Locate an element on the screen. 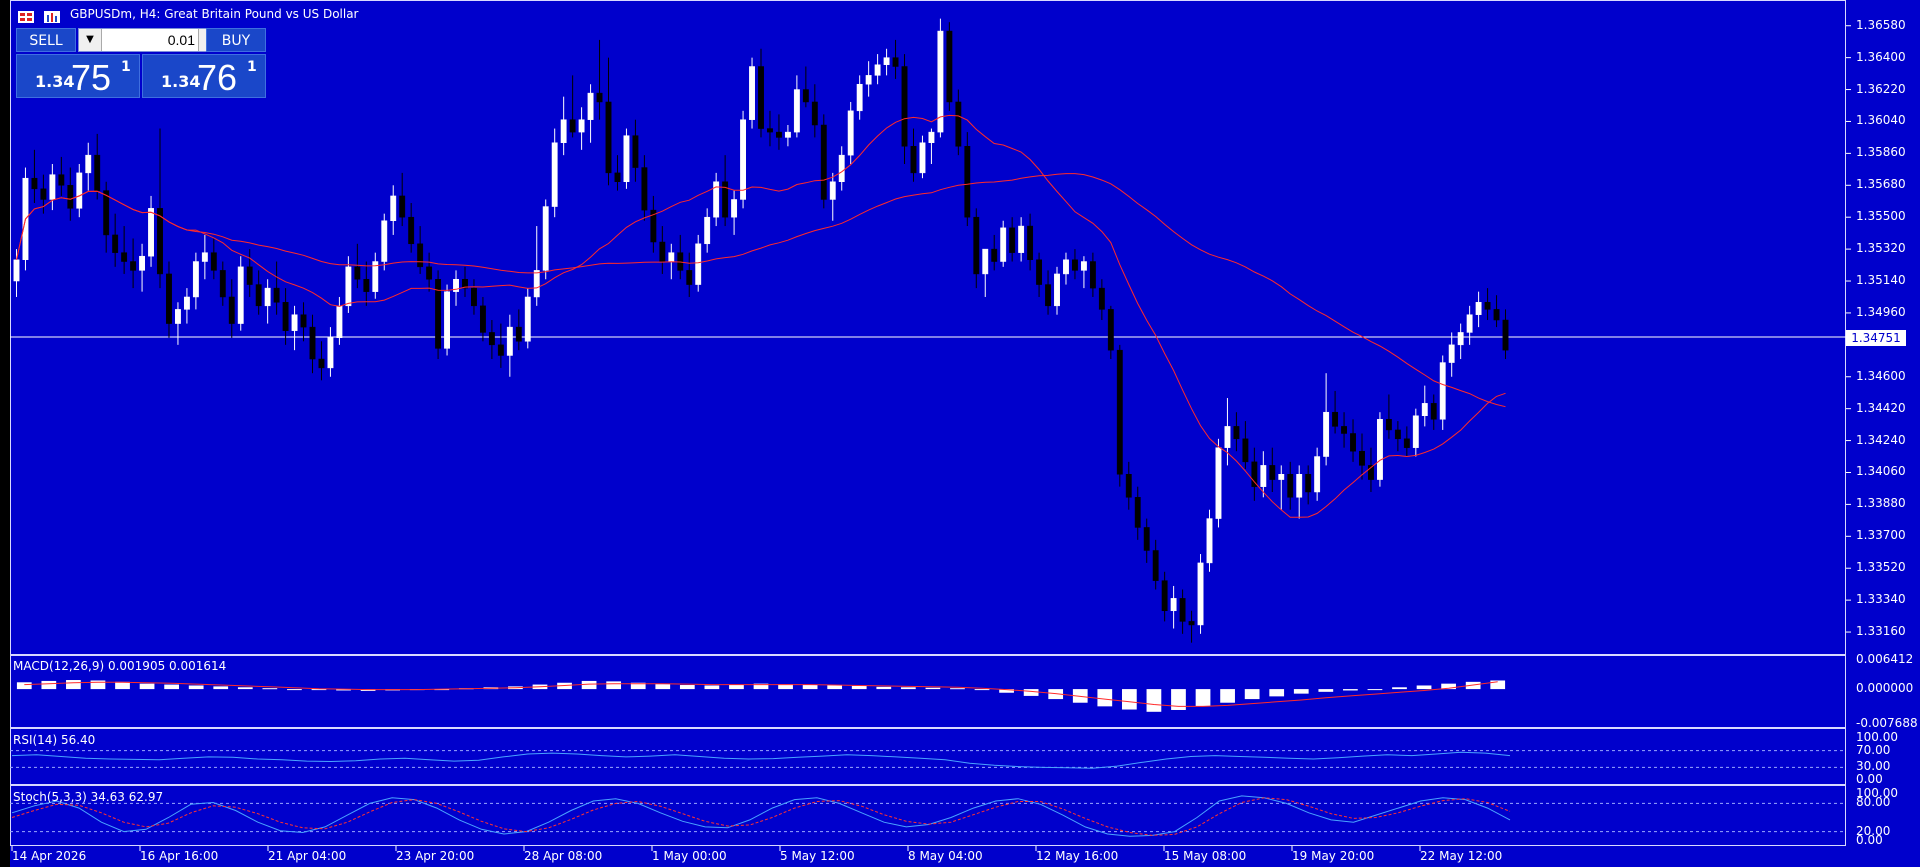 Image resolution: width=1920 pixels, height=867 pixels. time-axis-label: 12 May 16:00 is located at coordinates (1077, 856).